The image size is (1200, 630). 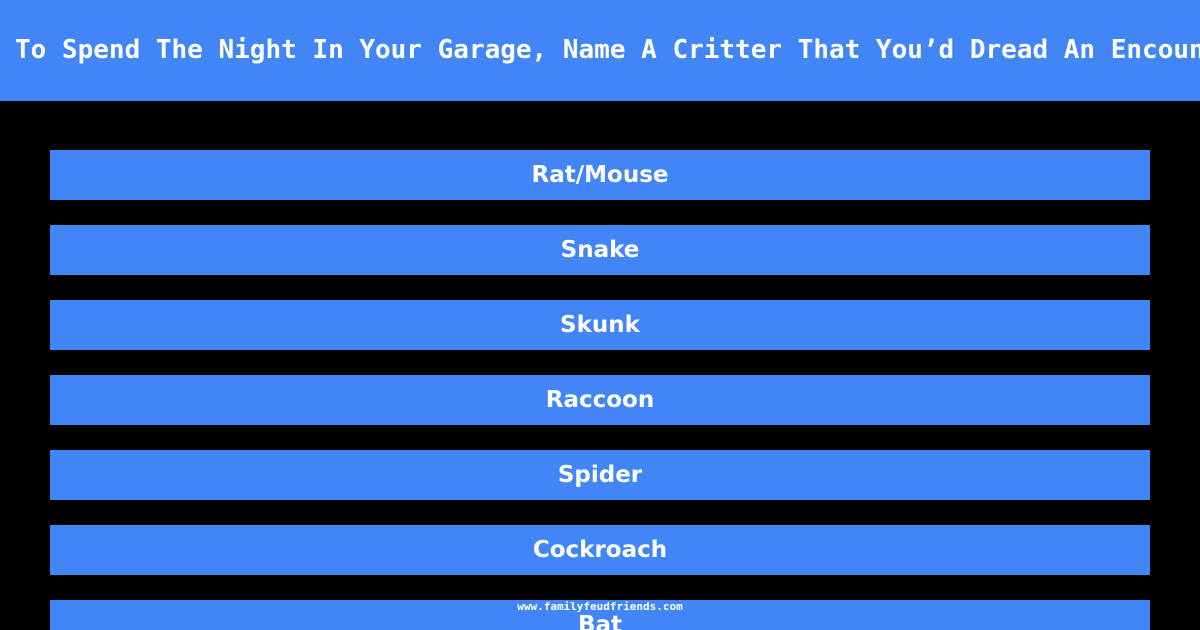 I want to click on answer-label: Spider, so click(x=600, y=475).